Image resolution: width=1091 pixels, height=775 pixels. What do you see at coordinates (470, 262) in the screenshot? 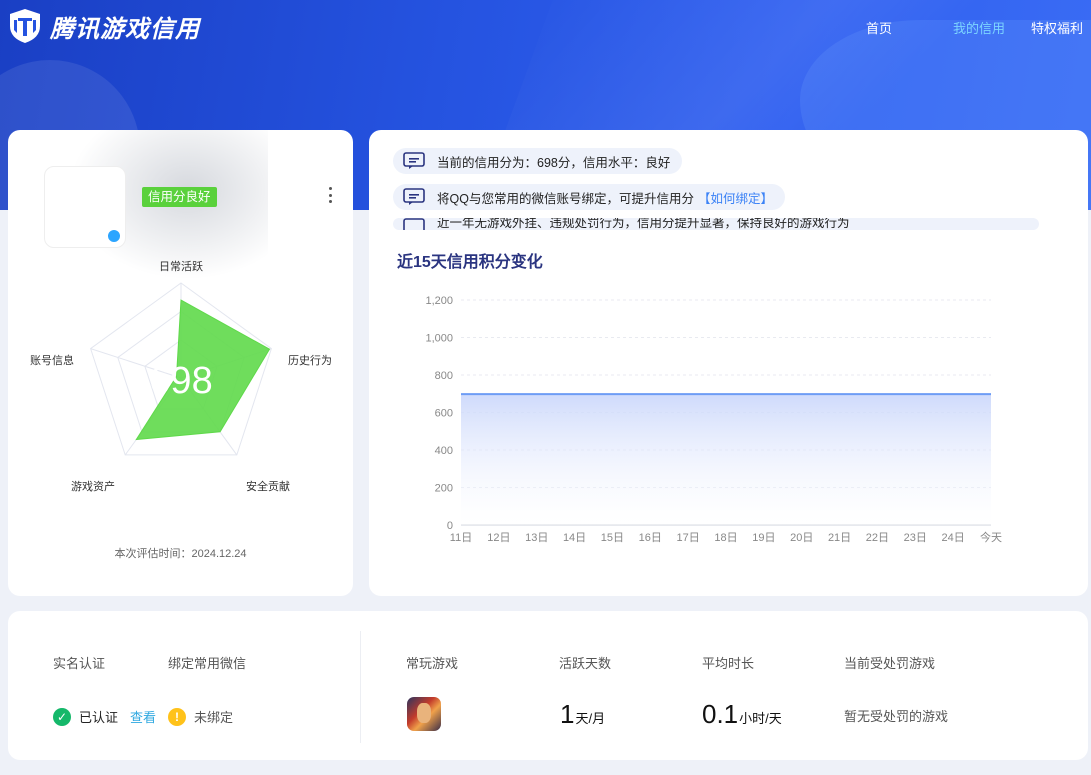
I see `chart-title: 近15天信用积分变化` at bounding box center [470, 262].